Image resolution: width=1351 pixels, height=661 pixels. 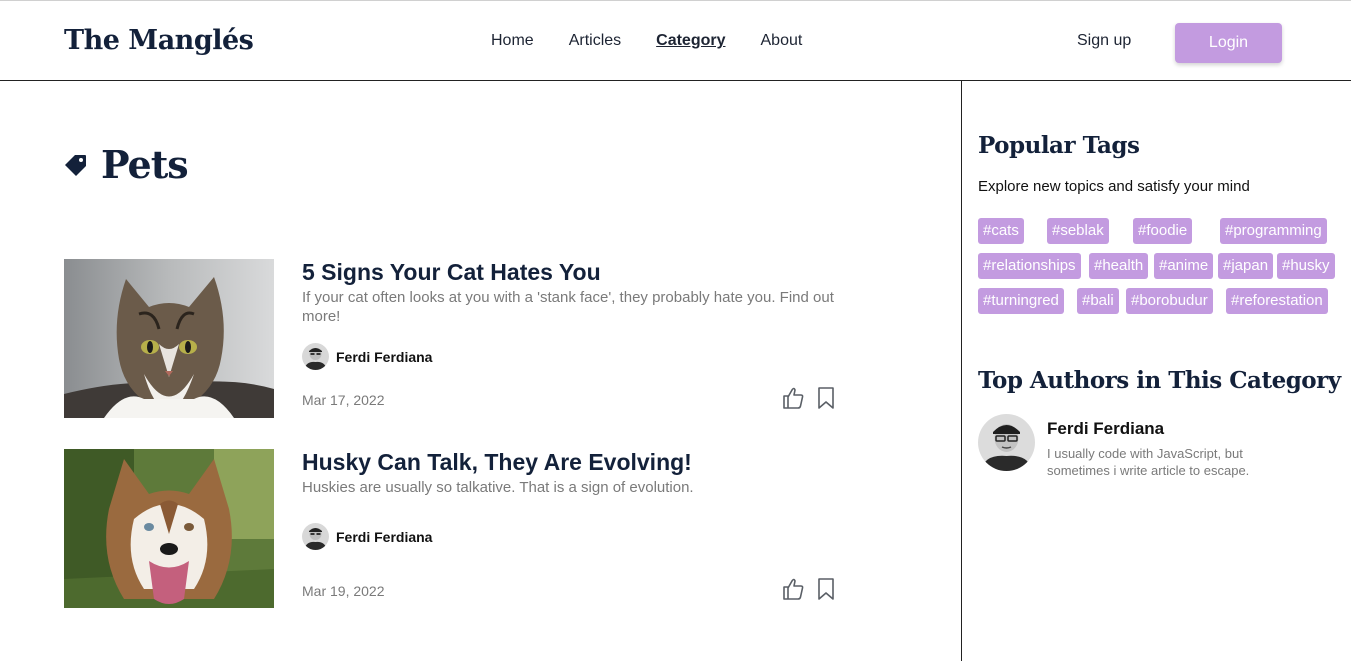 What do you see at coordinates (1163, 231) in the screenshot?
I see `tag-chip: #foodie` at bounding box center [1163, 231].